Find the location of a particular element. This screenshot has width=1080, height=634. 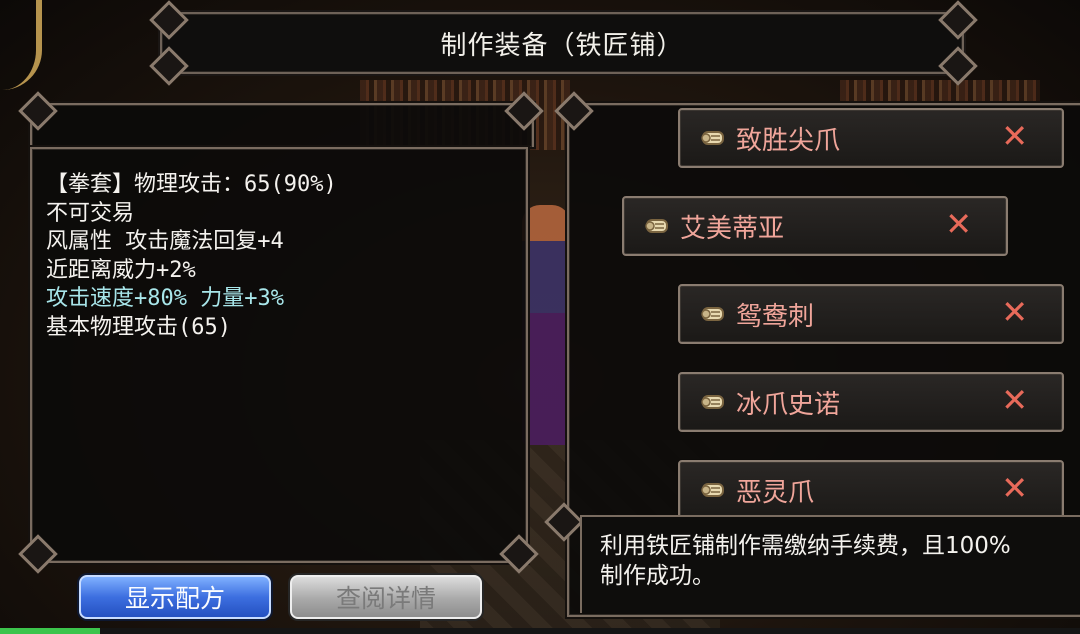

item-melee-bonus: 近距离威力+2% is located at coordinates (121, 270).